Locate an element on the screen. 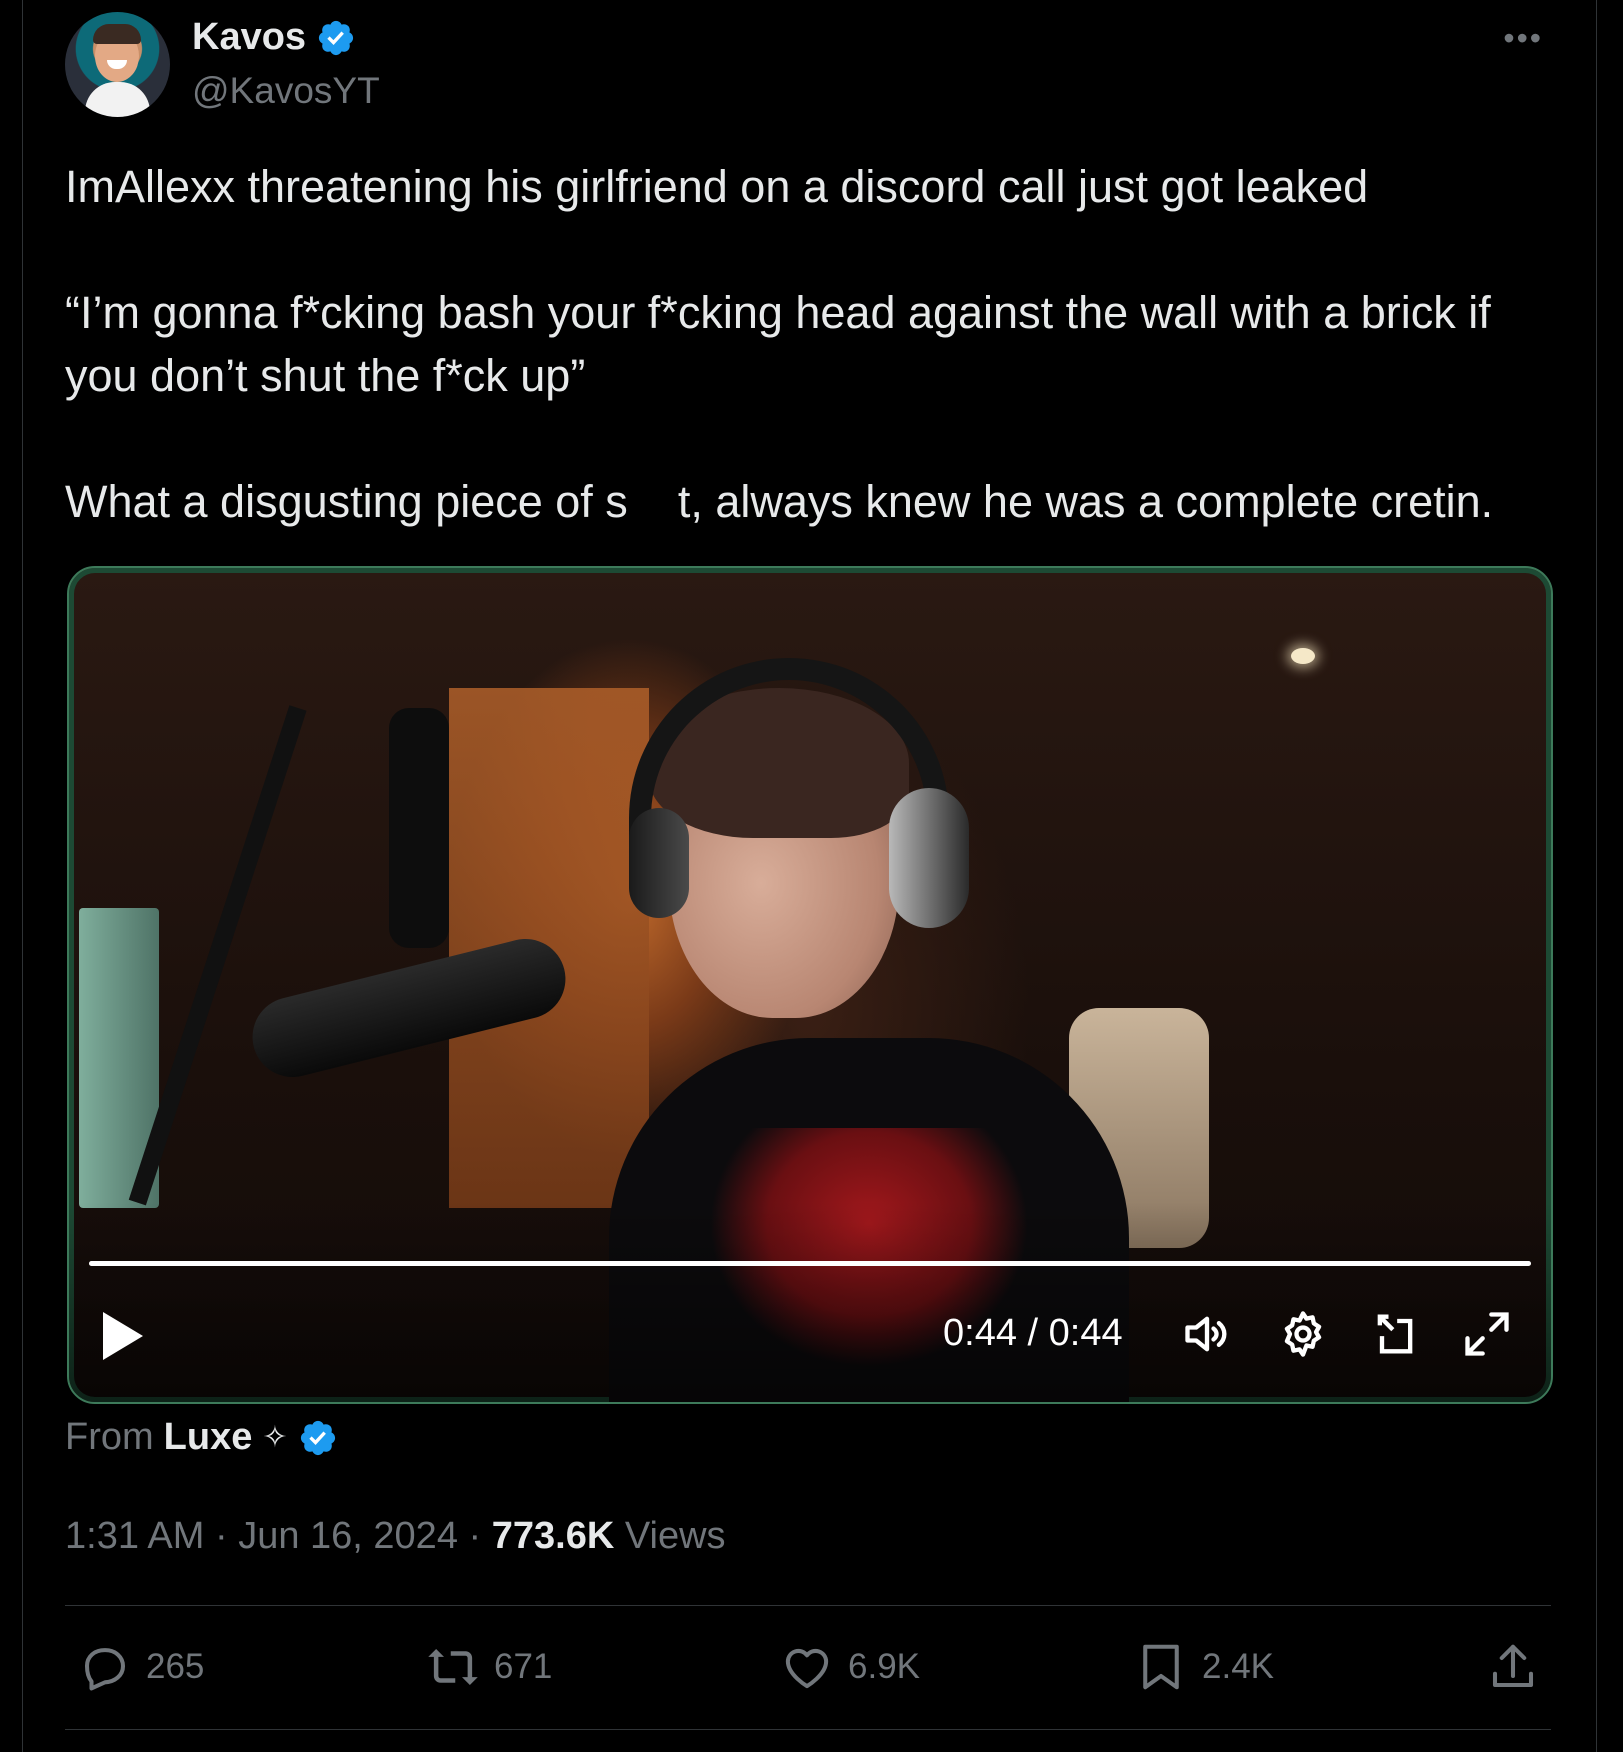  share-icon is located at coordinates (1513, 1666).